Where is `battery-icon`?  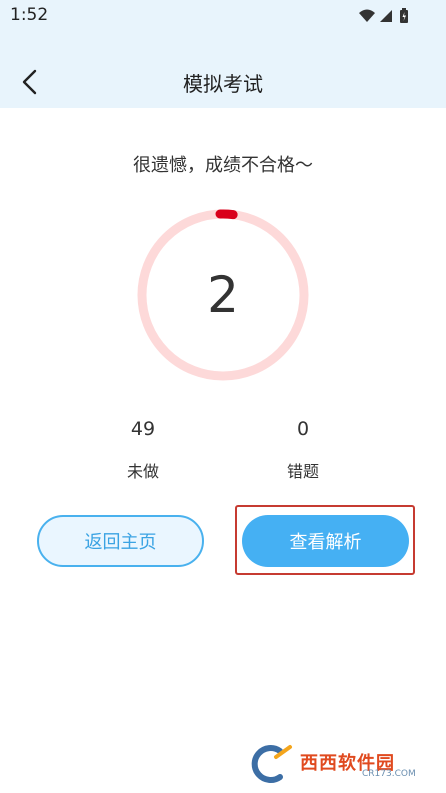
battery-icon is located at coordinates (404, 15).